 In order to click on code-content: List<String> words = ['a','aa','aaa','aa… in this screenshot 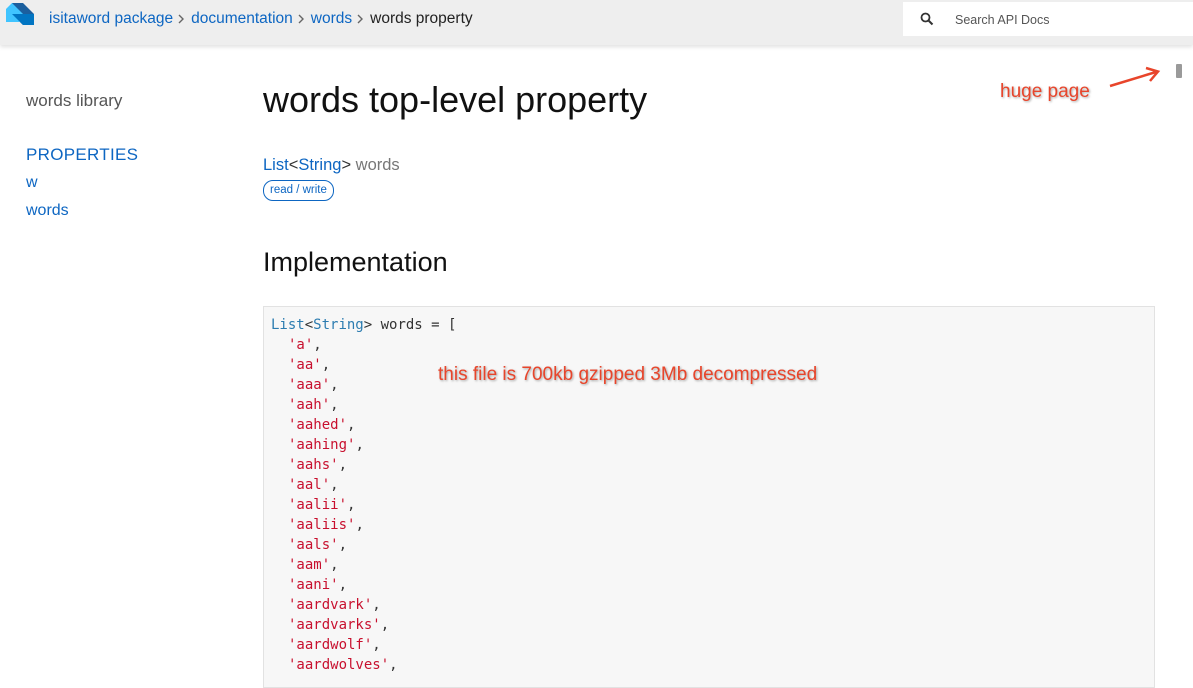, I will do `click(363, 495)`.